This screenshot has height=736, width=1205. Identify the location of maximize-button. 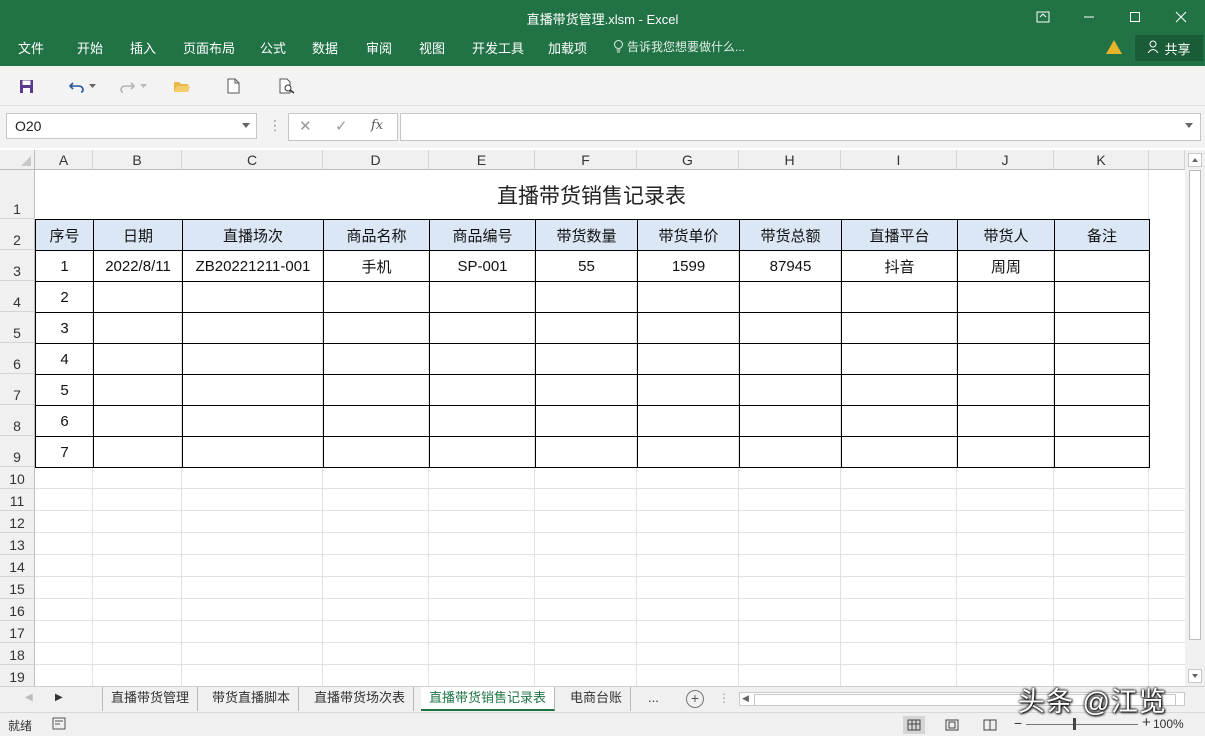
(1135, 17).